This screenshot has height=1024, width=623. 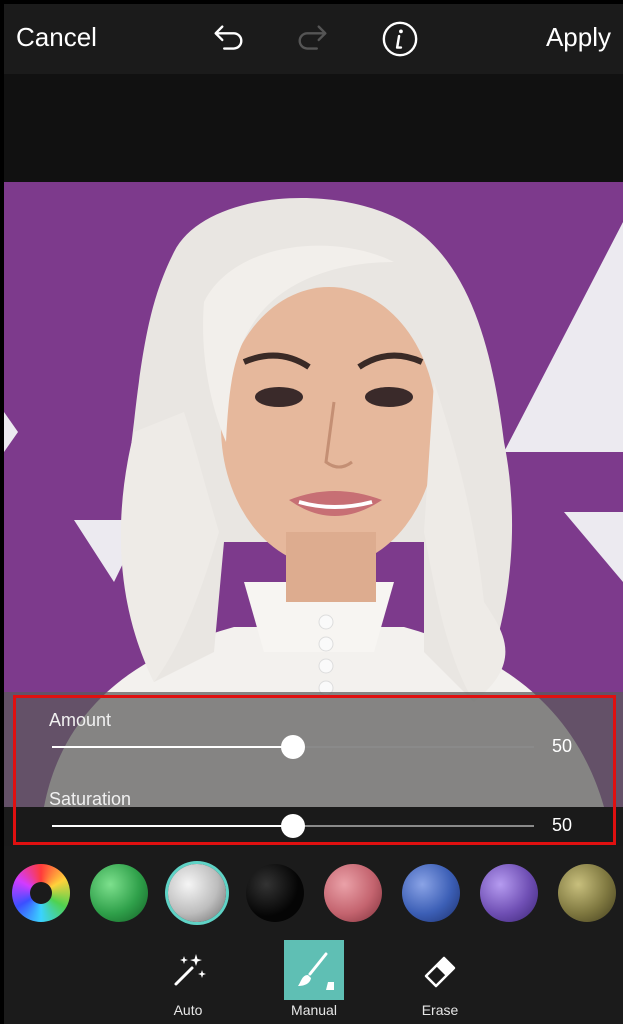 What do you see at coordinates (119, 893) in the screenshot?
I see `swatch-green` at bounding box center [119, 893].